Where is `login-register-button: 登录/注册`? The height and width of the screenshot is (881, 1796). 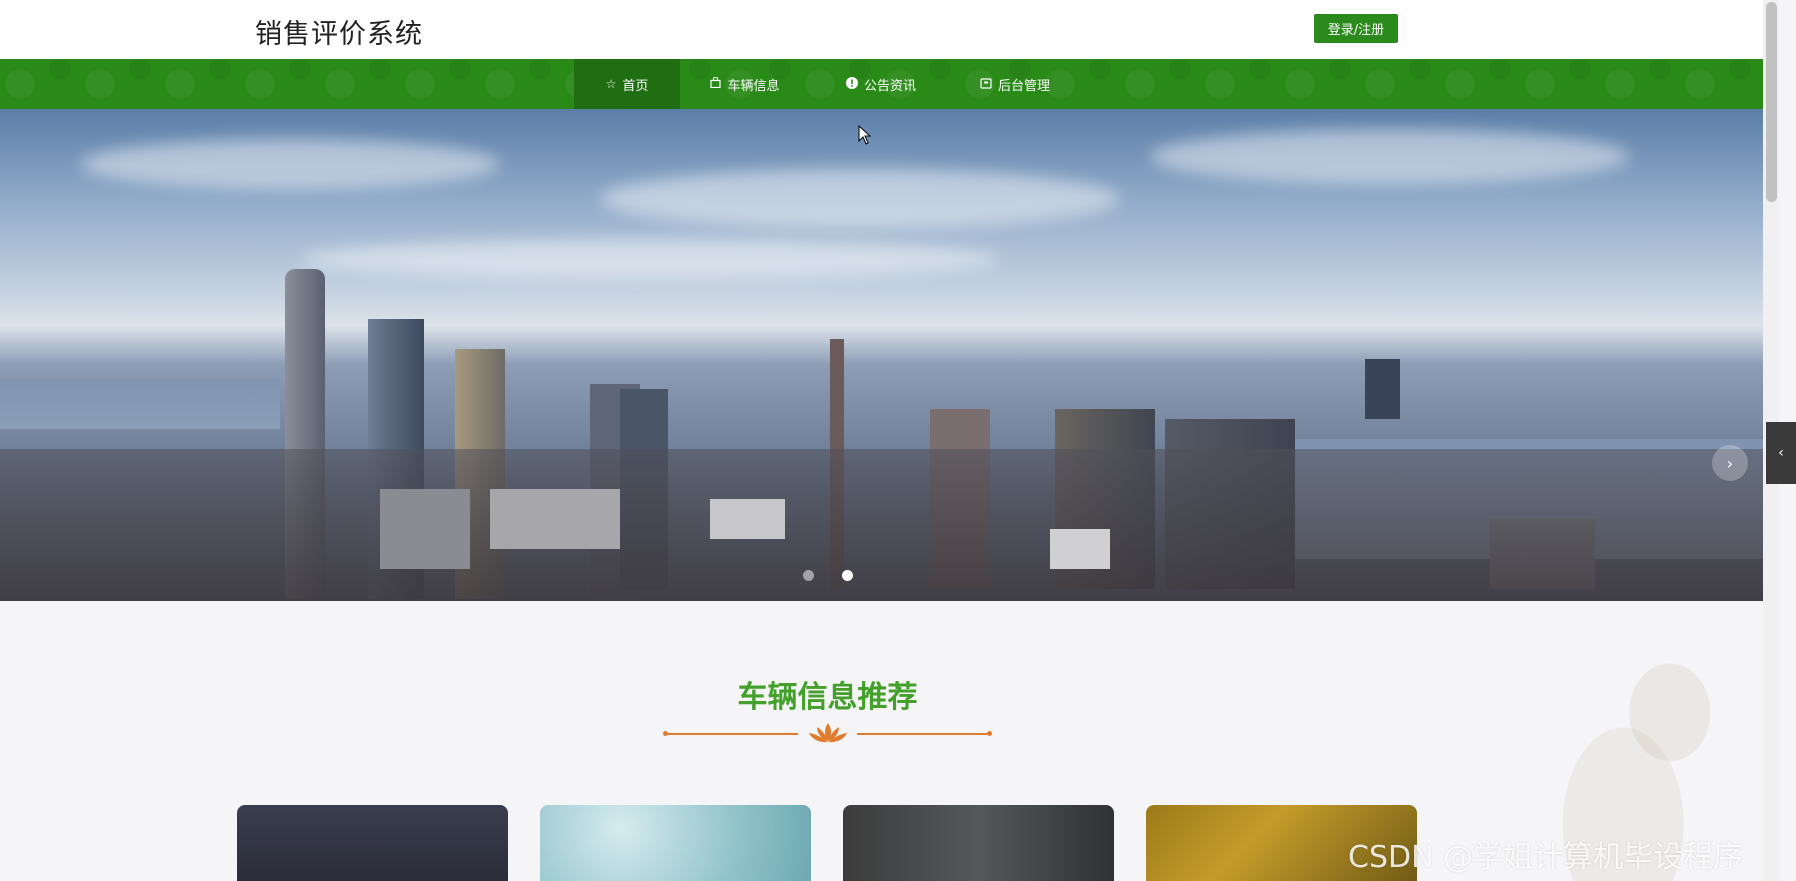 login-register-button: 登录/注册 is located at coordinates (1356, 28).